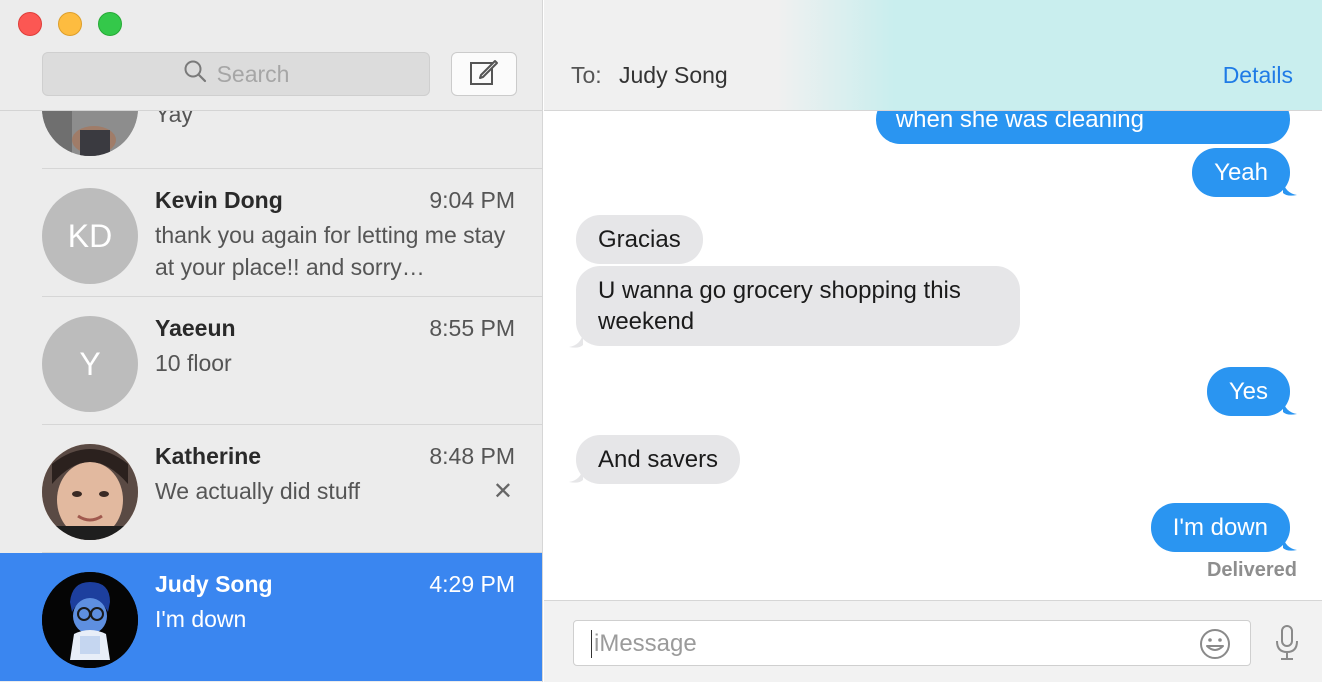  I want to click on conversation-preview: We actually did stuff, so click(257, 491).